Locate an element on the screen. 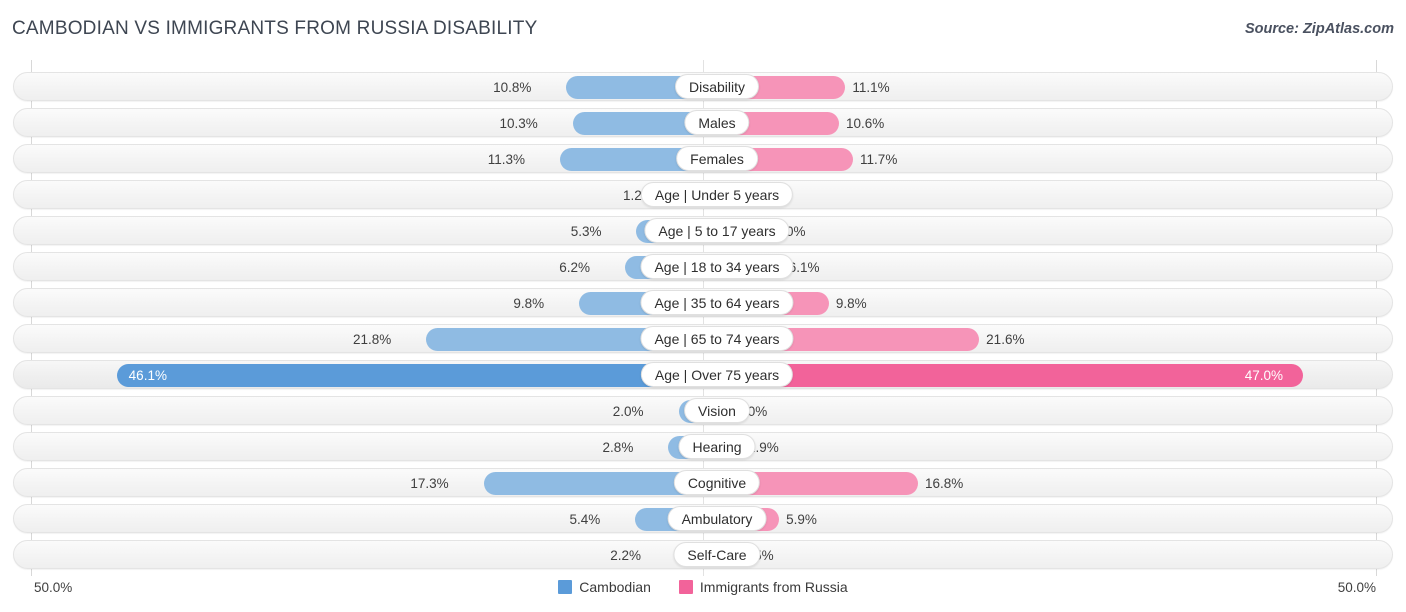  chart-row: 10.3% 10.6% Males is located at coordinates (703, 122).